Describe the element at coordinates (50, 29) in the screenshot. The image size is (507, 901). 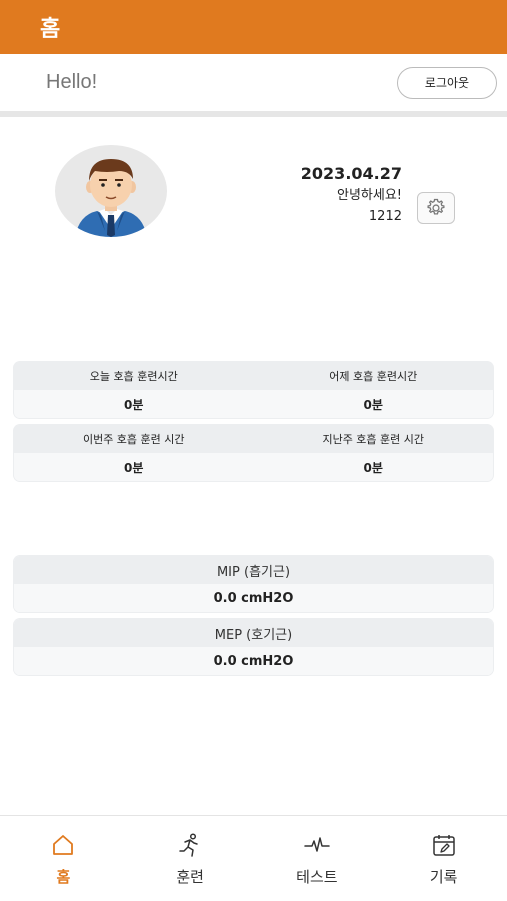
I see `page-title: 홈` at that location.